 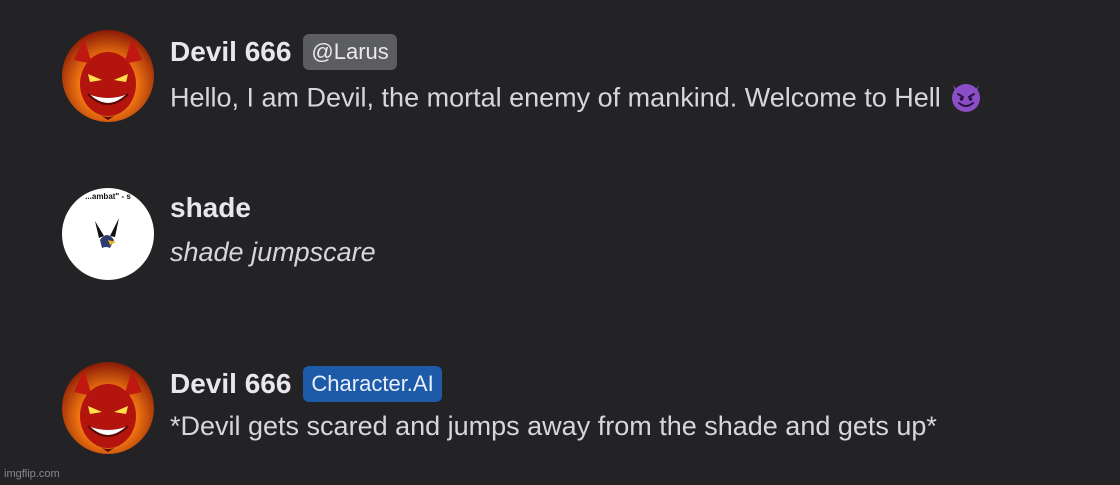 I want to click on smiling-face-with-horns-icon, so click(x=966, y=99).